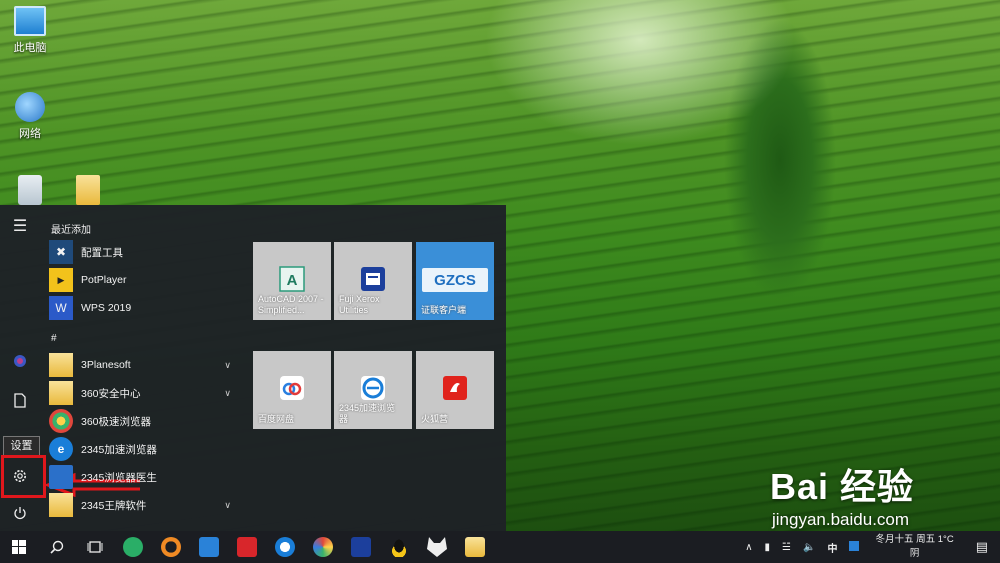  What do you see at coordinates (854, 547) in the screenshot?
I see `tray-app-icon` at bounding box center [854, 547].